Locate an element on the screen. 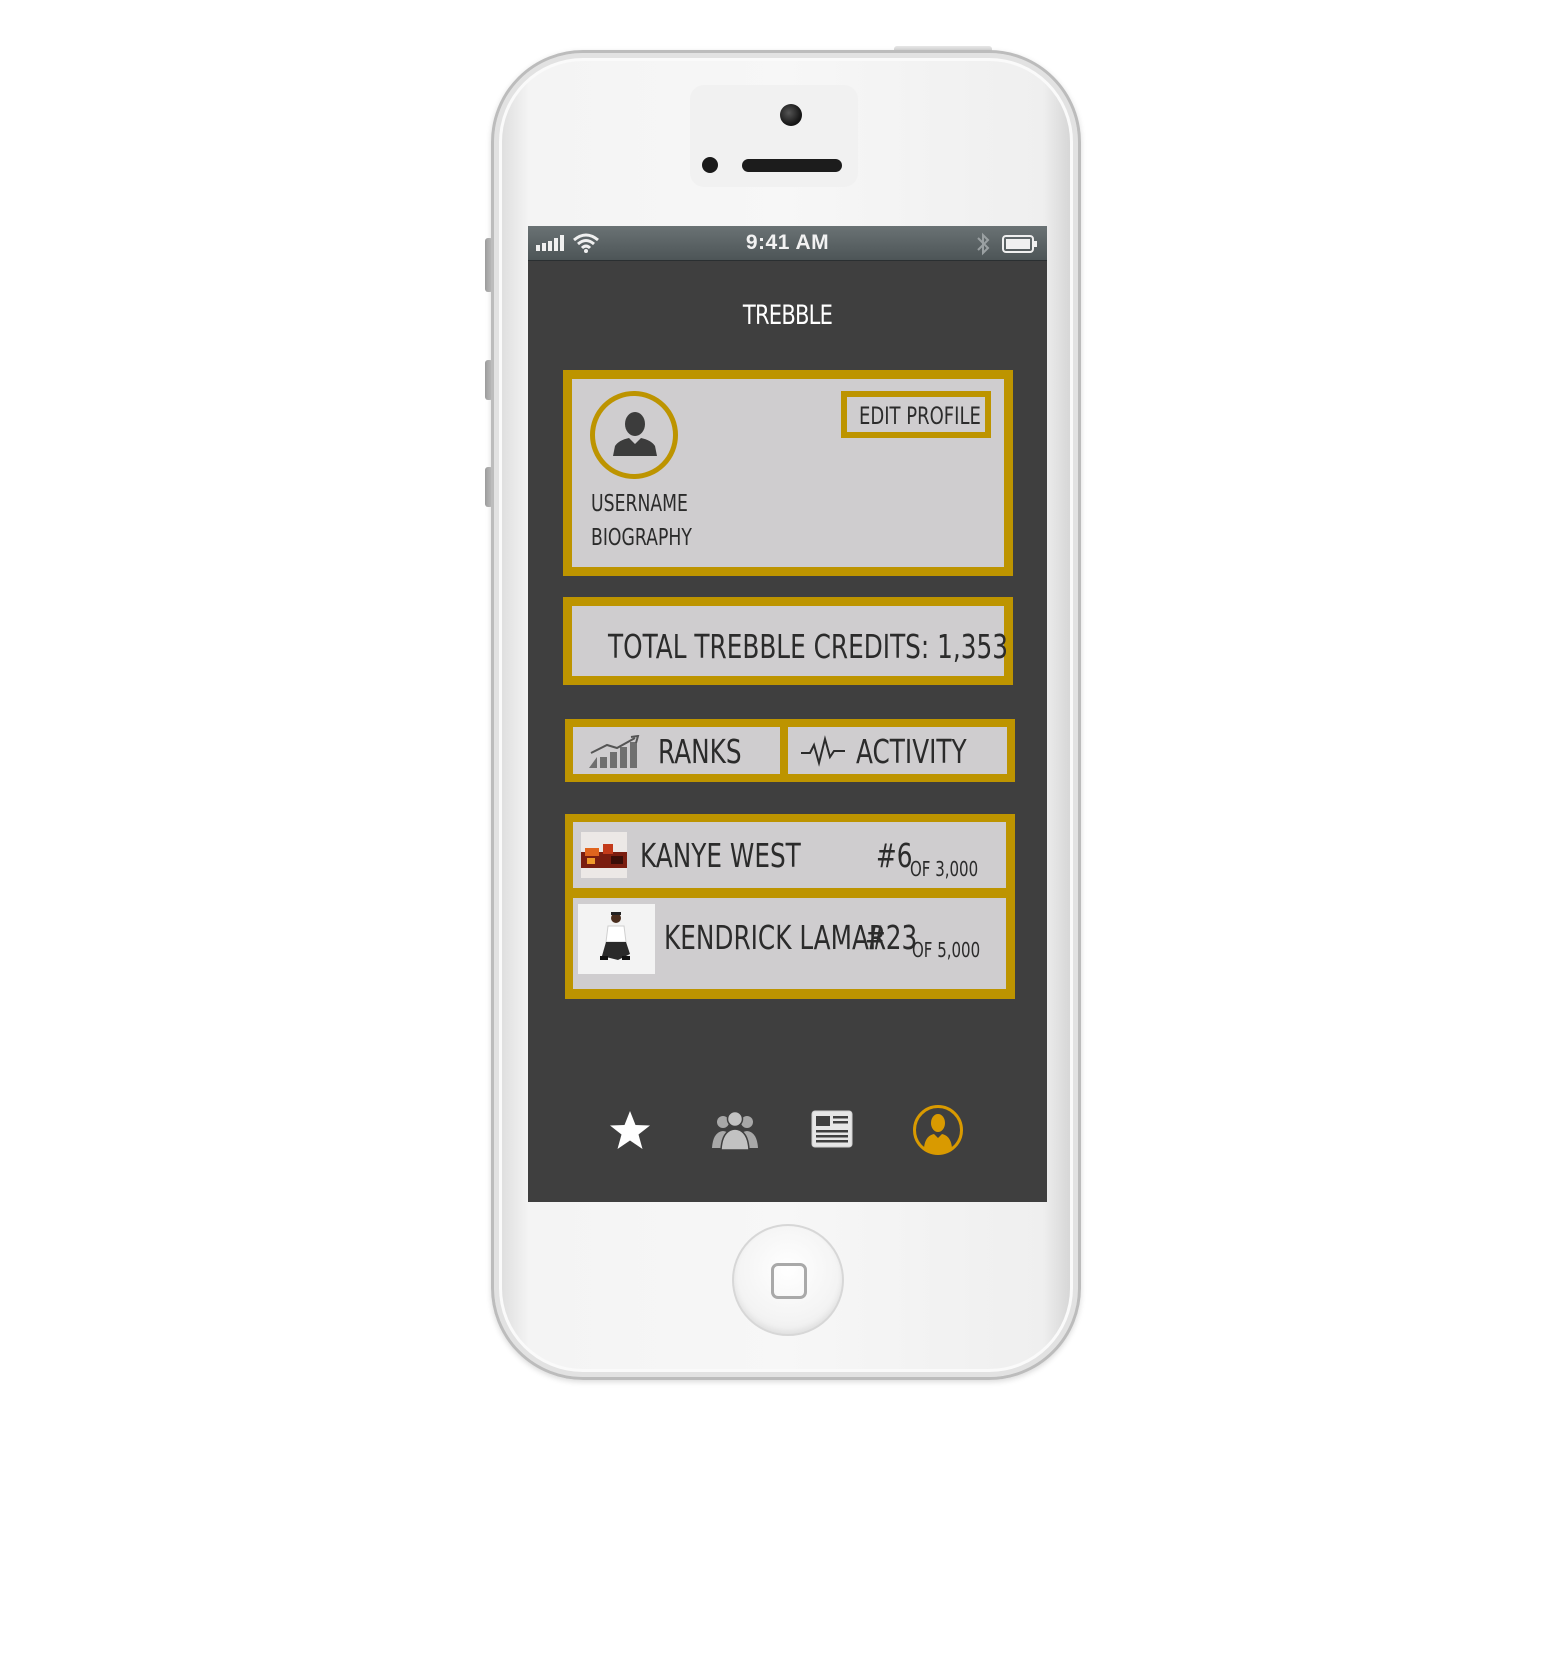 The width and height of the screenshot is (1568, 1659). profile-icon is located at coordinates (938, 1130).